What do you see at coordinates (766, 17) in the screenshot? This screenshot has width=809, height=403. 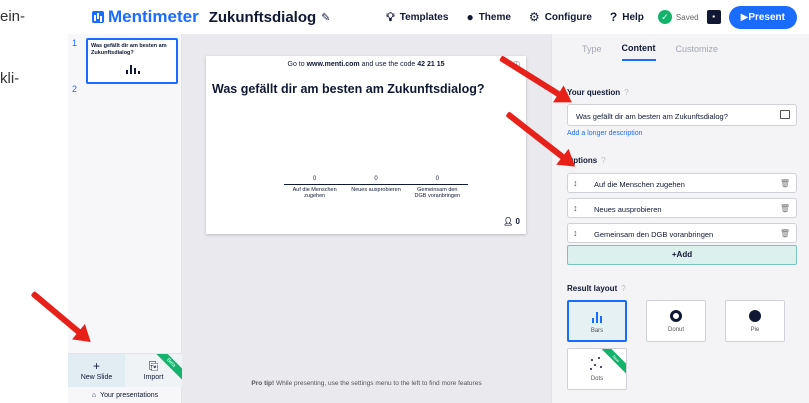 I see `present-label: Present` at bounding box center [766, 17].